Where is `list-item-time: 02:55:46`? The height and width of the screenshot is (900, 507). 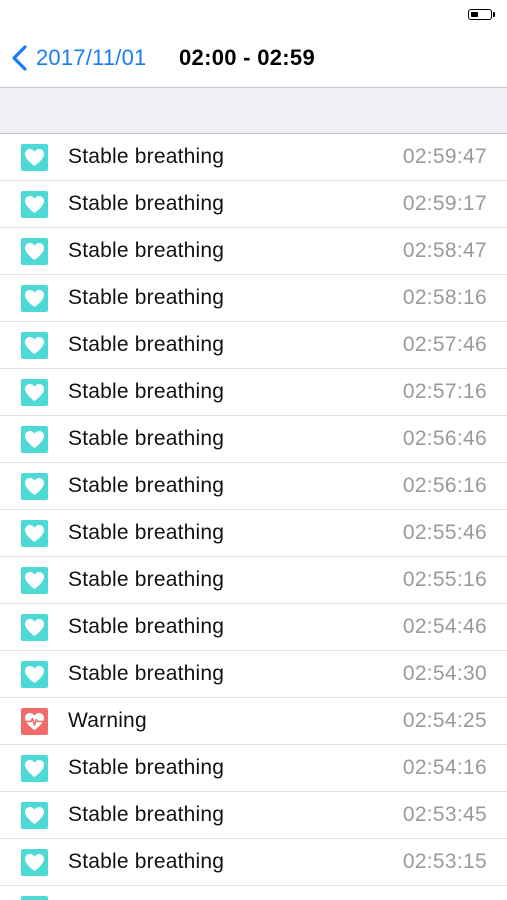 list-item-time: 02:55:46 is located at coordinates (444, 532).